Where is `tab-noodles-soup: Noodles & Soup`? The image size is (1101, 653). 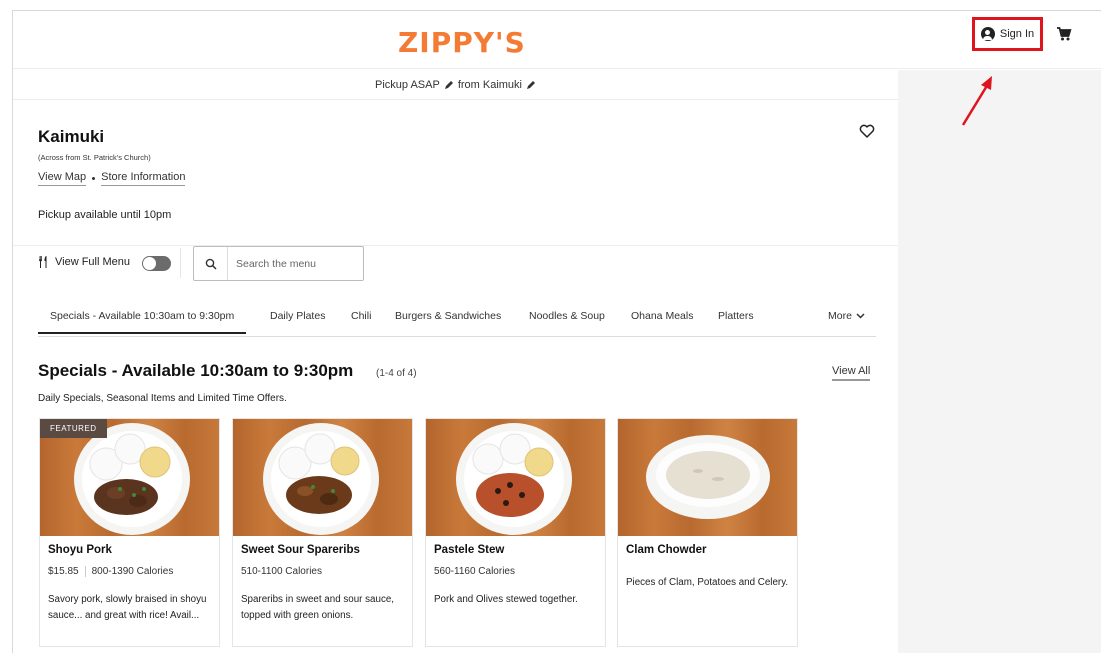 tab-noodles-soup: Noodles & Soup is located at coordinates (567, 316).